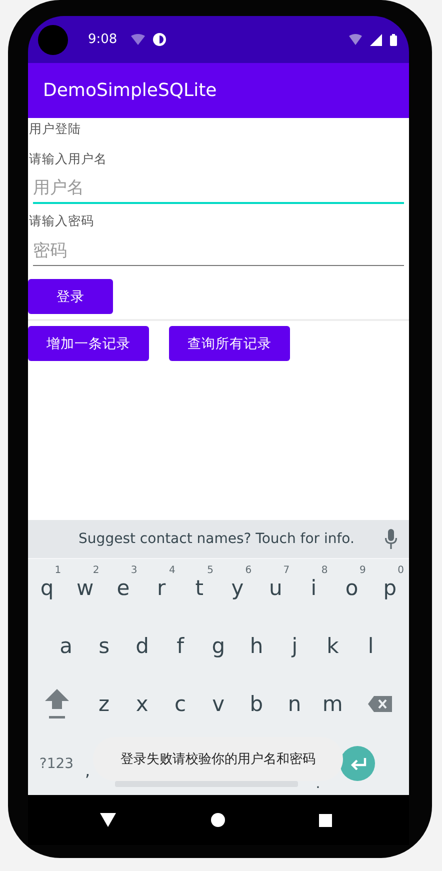  I want to click on keyboard-key: g, so click(218, 645).